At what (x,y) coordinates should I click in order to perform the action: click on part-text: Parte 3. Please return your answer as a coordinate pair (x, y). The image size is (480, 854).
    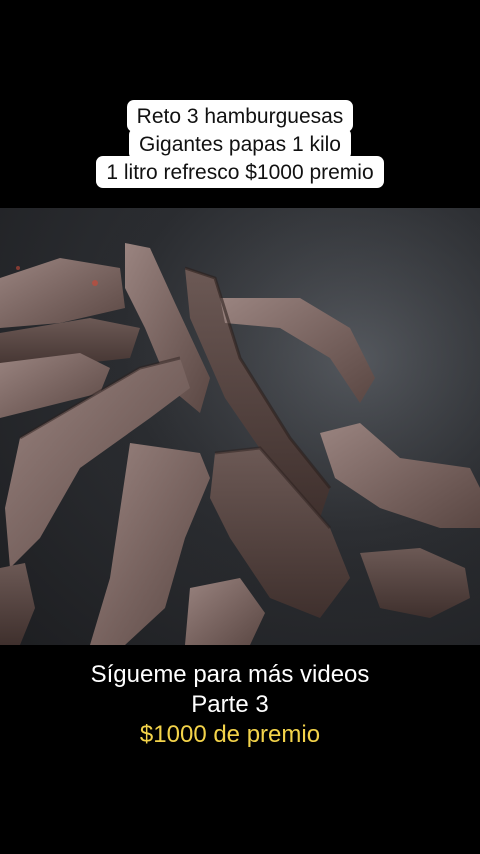
    Looking at the image, I should click on (230, 704).